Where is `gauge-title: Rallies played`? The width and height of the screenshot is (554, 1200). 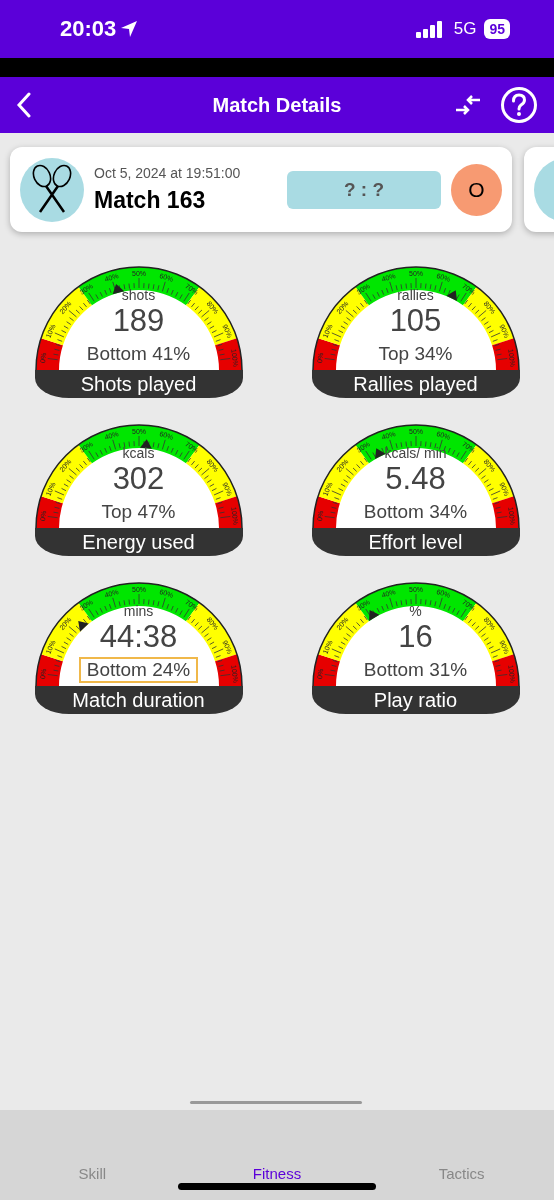 gauge-title: Rallies played is located at coordinates (415, 384).